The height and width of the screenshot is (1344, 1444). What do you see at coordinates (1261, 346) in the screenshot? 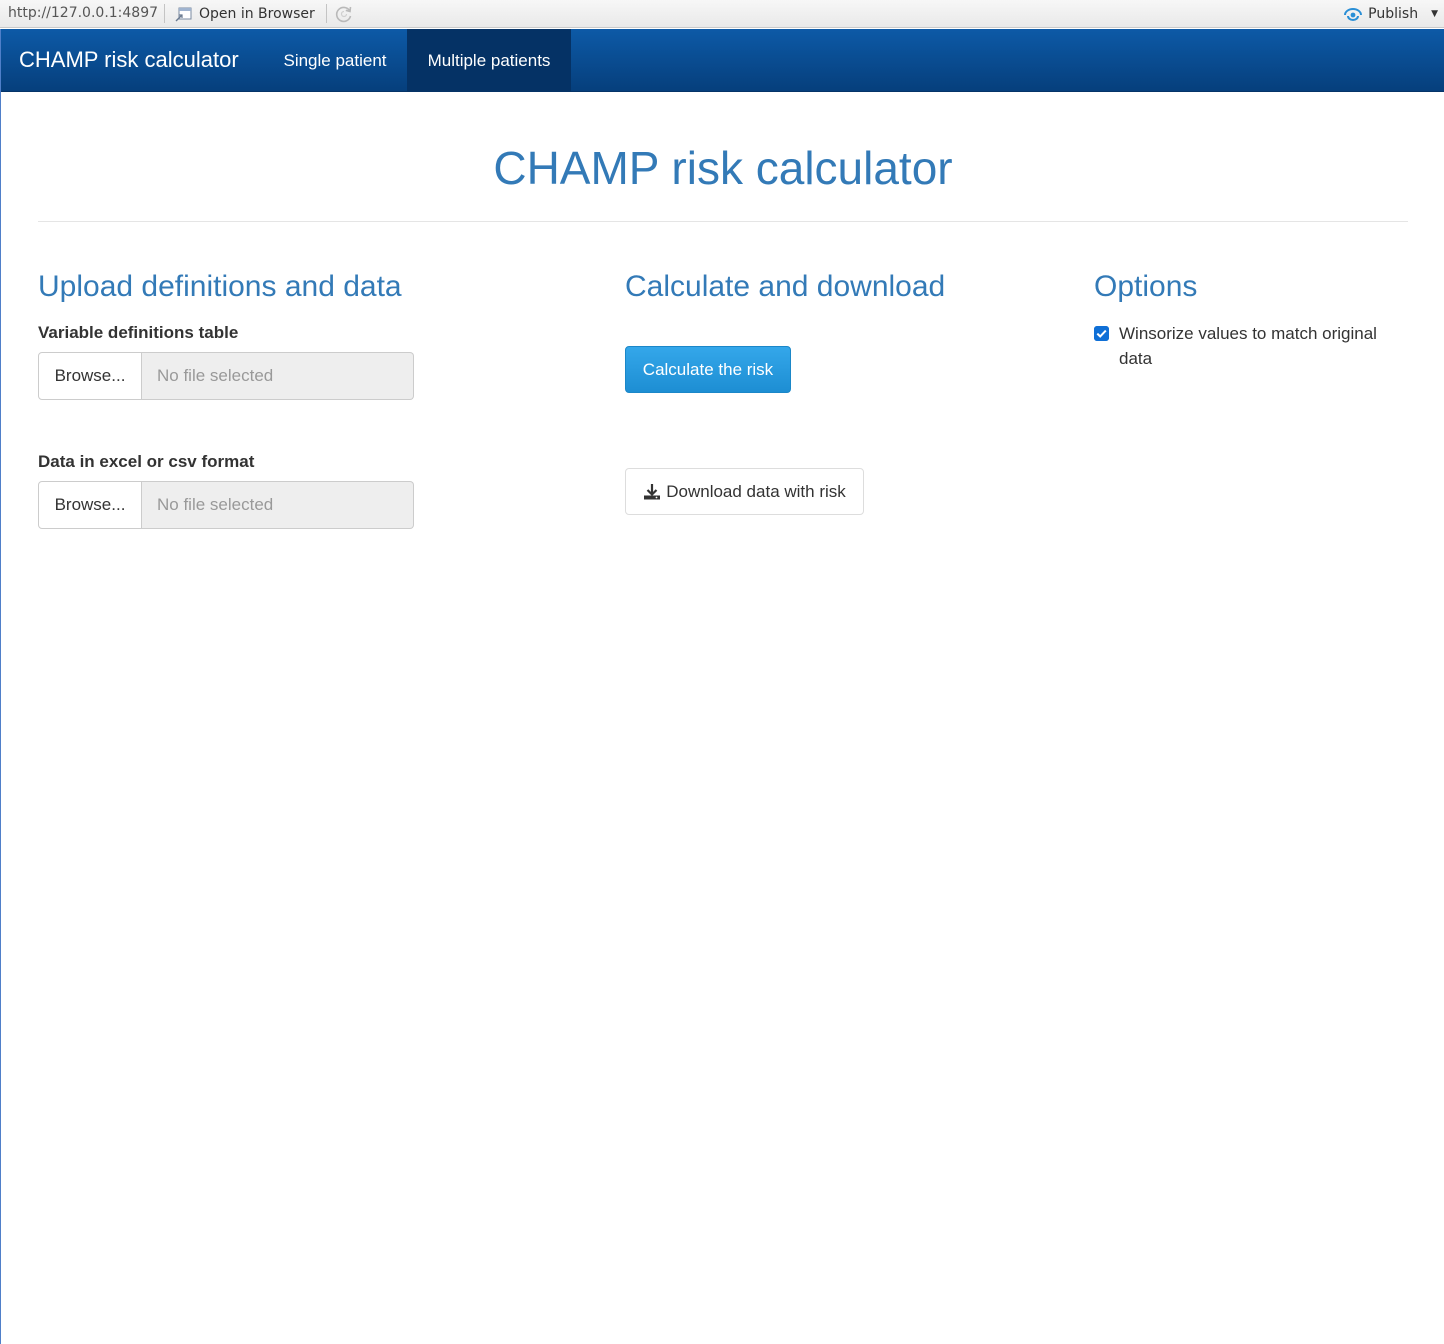
I see `winsorize-label: Winsorize values to match original data` at bounding box center [1261, 346].